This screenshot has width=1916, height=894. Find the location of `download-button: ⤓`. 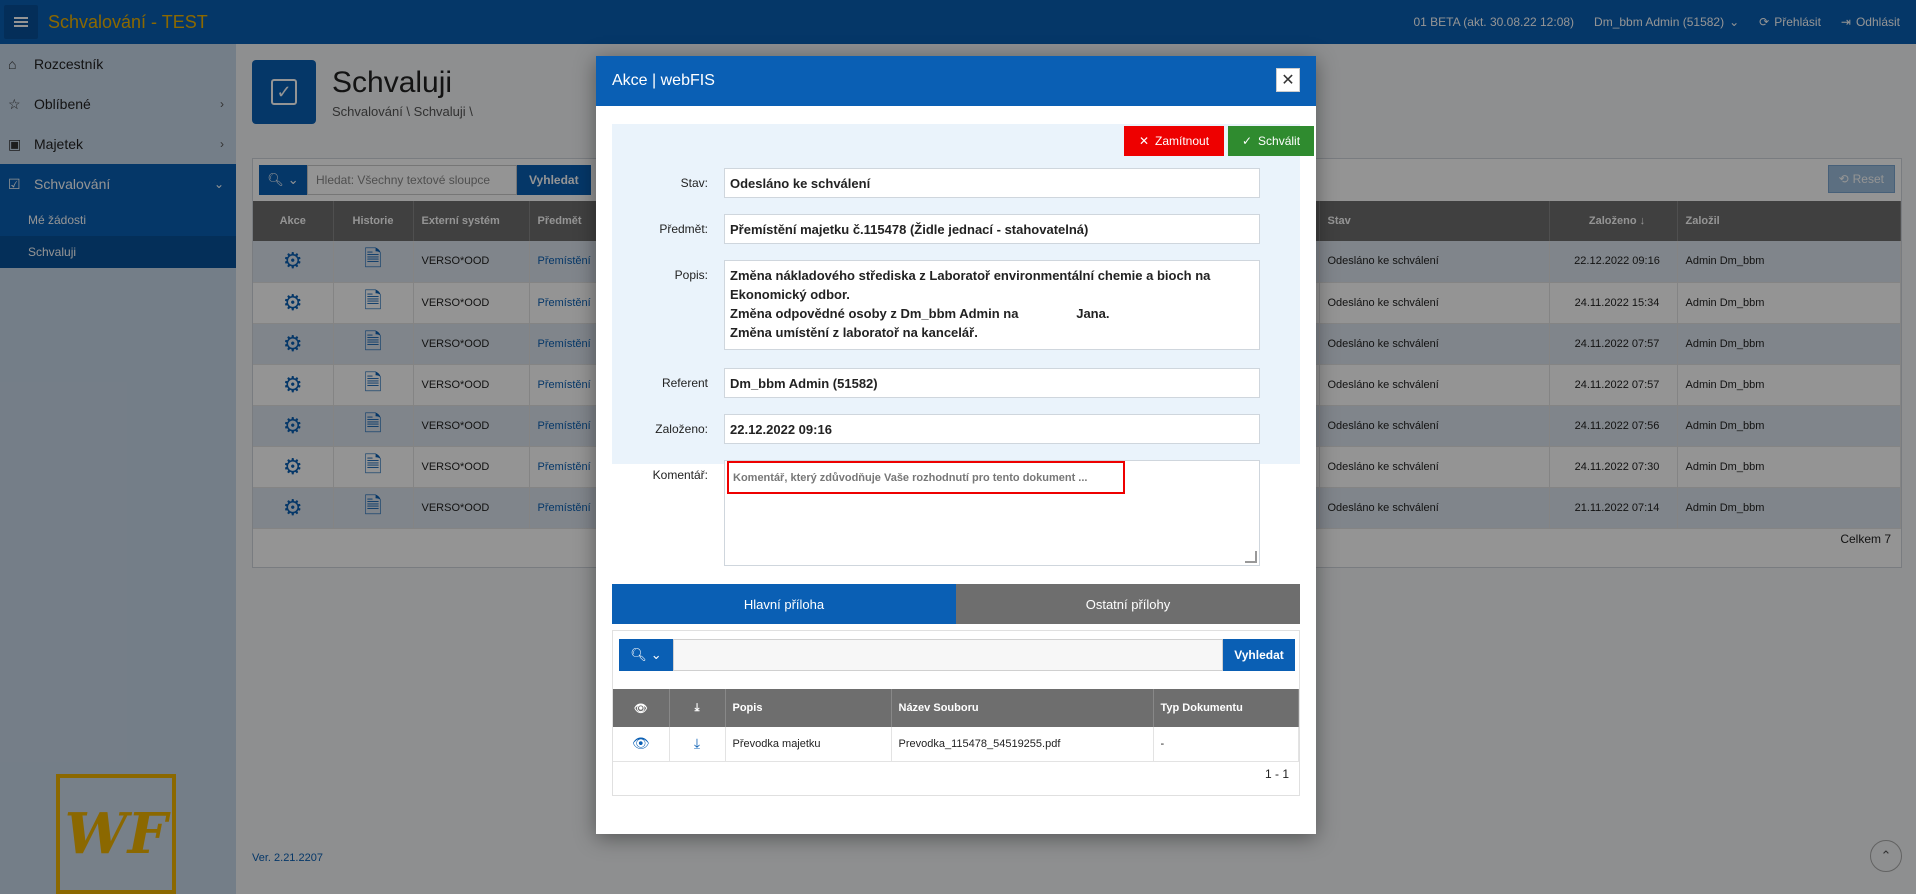

download-button: ⤓ is located at coordinates (697, 744).